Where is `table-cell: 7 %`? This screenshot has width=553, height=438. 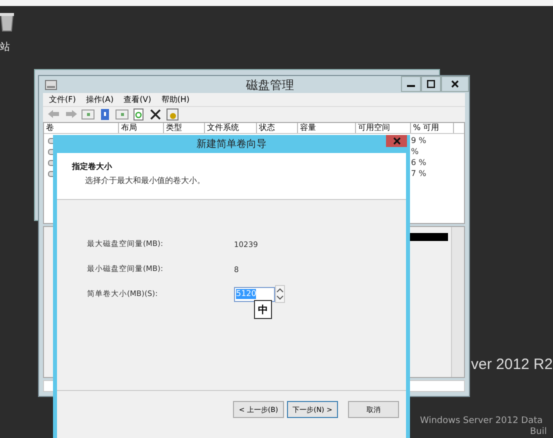 table-cell: 7 % is located at coordinates (418, 173).